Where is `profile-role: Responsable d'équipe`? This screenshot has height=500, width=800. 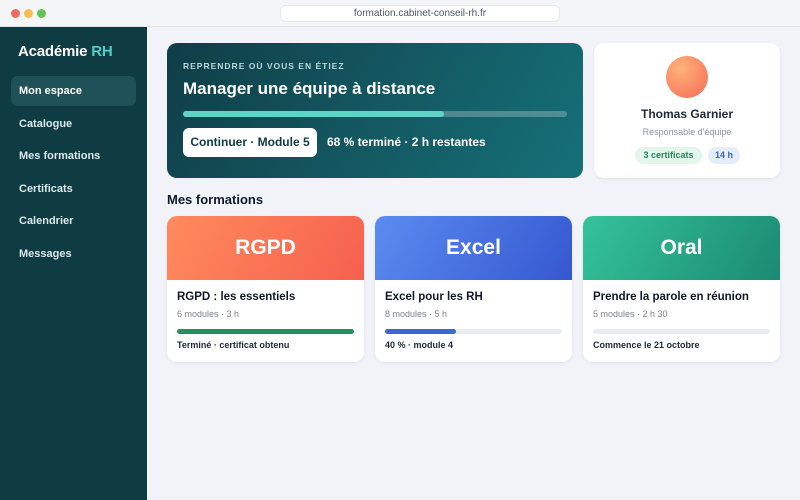
profile-role: Responsable d'équipe is located at coordinates (687, 132).